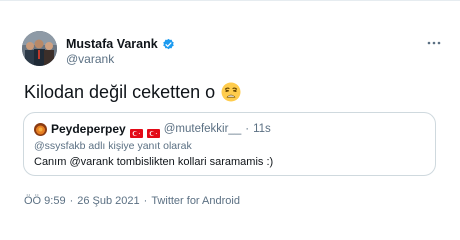 This screenshot has width=460, height=240. I want to click on tweet-text: Kilodan değil ceketten o, so click(132, 92).